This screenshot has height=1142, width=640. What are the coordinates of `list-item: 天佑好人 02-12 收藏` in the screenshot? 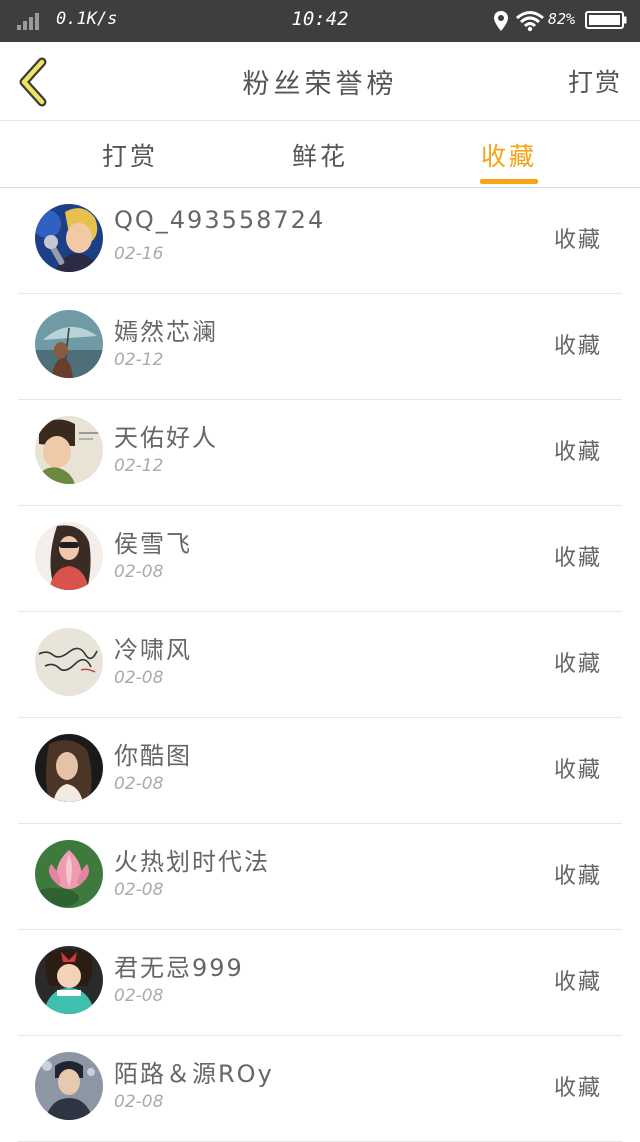 It's located at (320, 453).